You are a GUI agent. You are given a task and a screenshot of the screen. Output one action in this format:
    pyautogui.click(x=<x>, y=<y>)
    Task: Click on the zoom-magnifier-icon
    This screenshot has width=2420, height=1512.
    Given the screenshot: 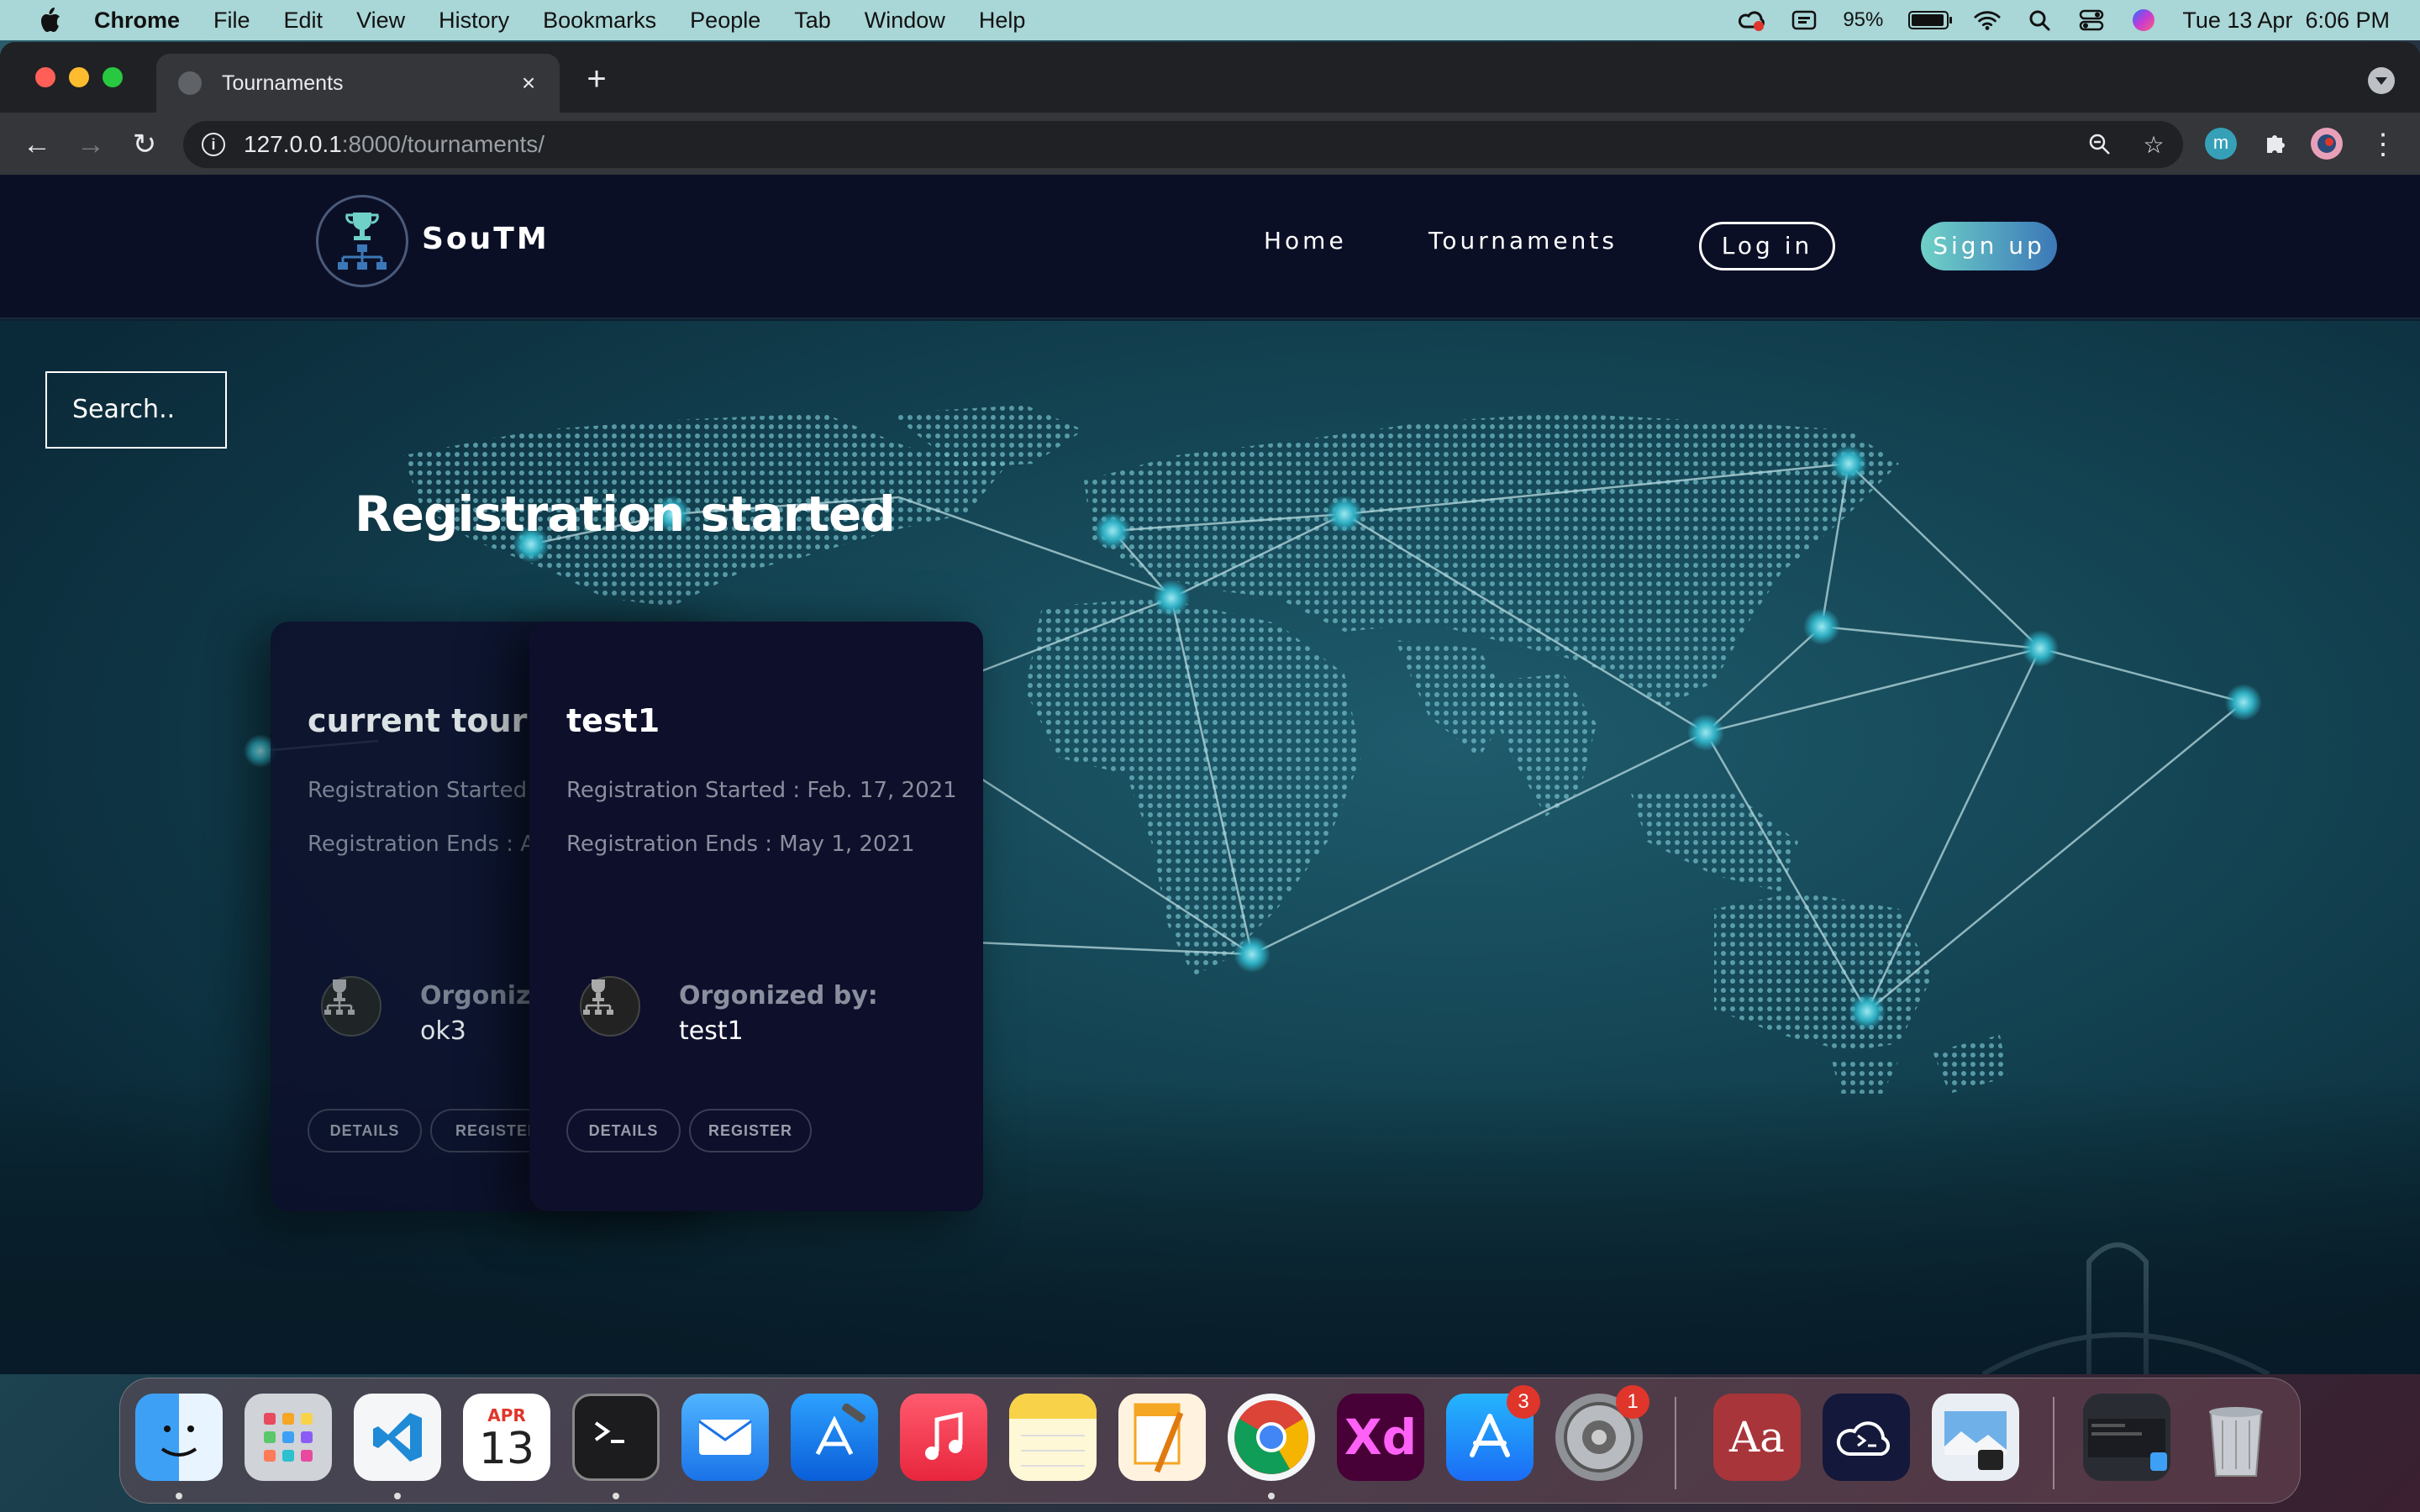 What is the action you would take?
    pyautogui.click(x=2099, y=145)
    